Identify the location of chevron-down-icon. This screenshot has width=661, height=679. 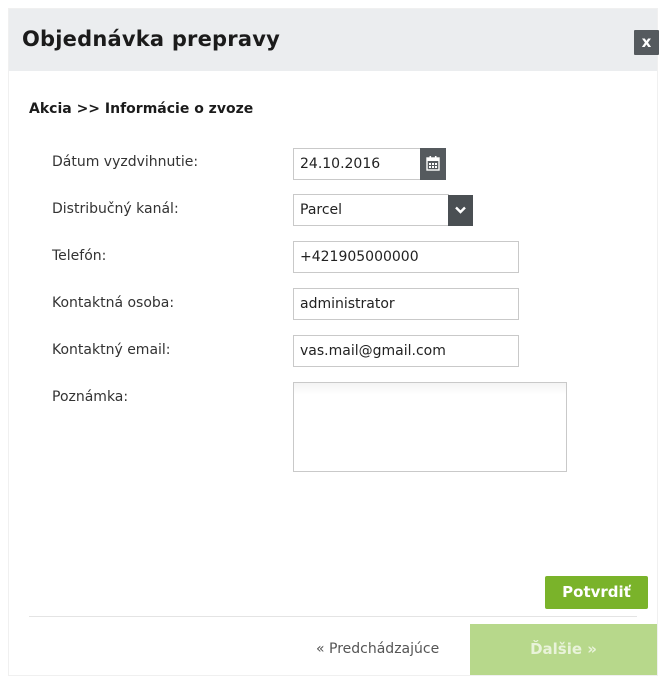
(460, 210).